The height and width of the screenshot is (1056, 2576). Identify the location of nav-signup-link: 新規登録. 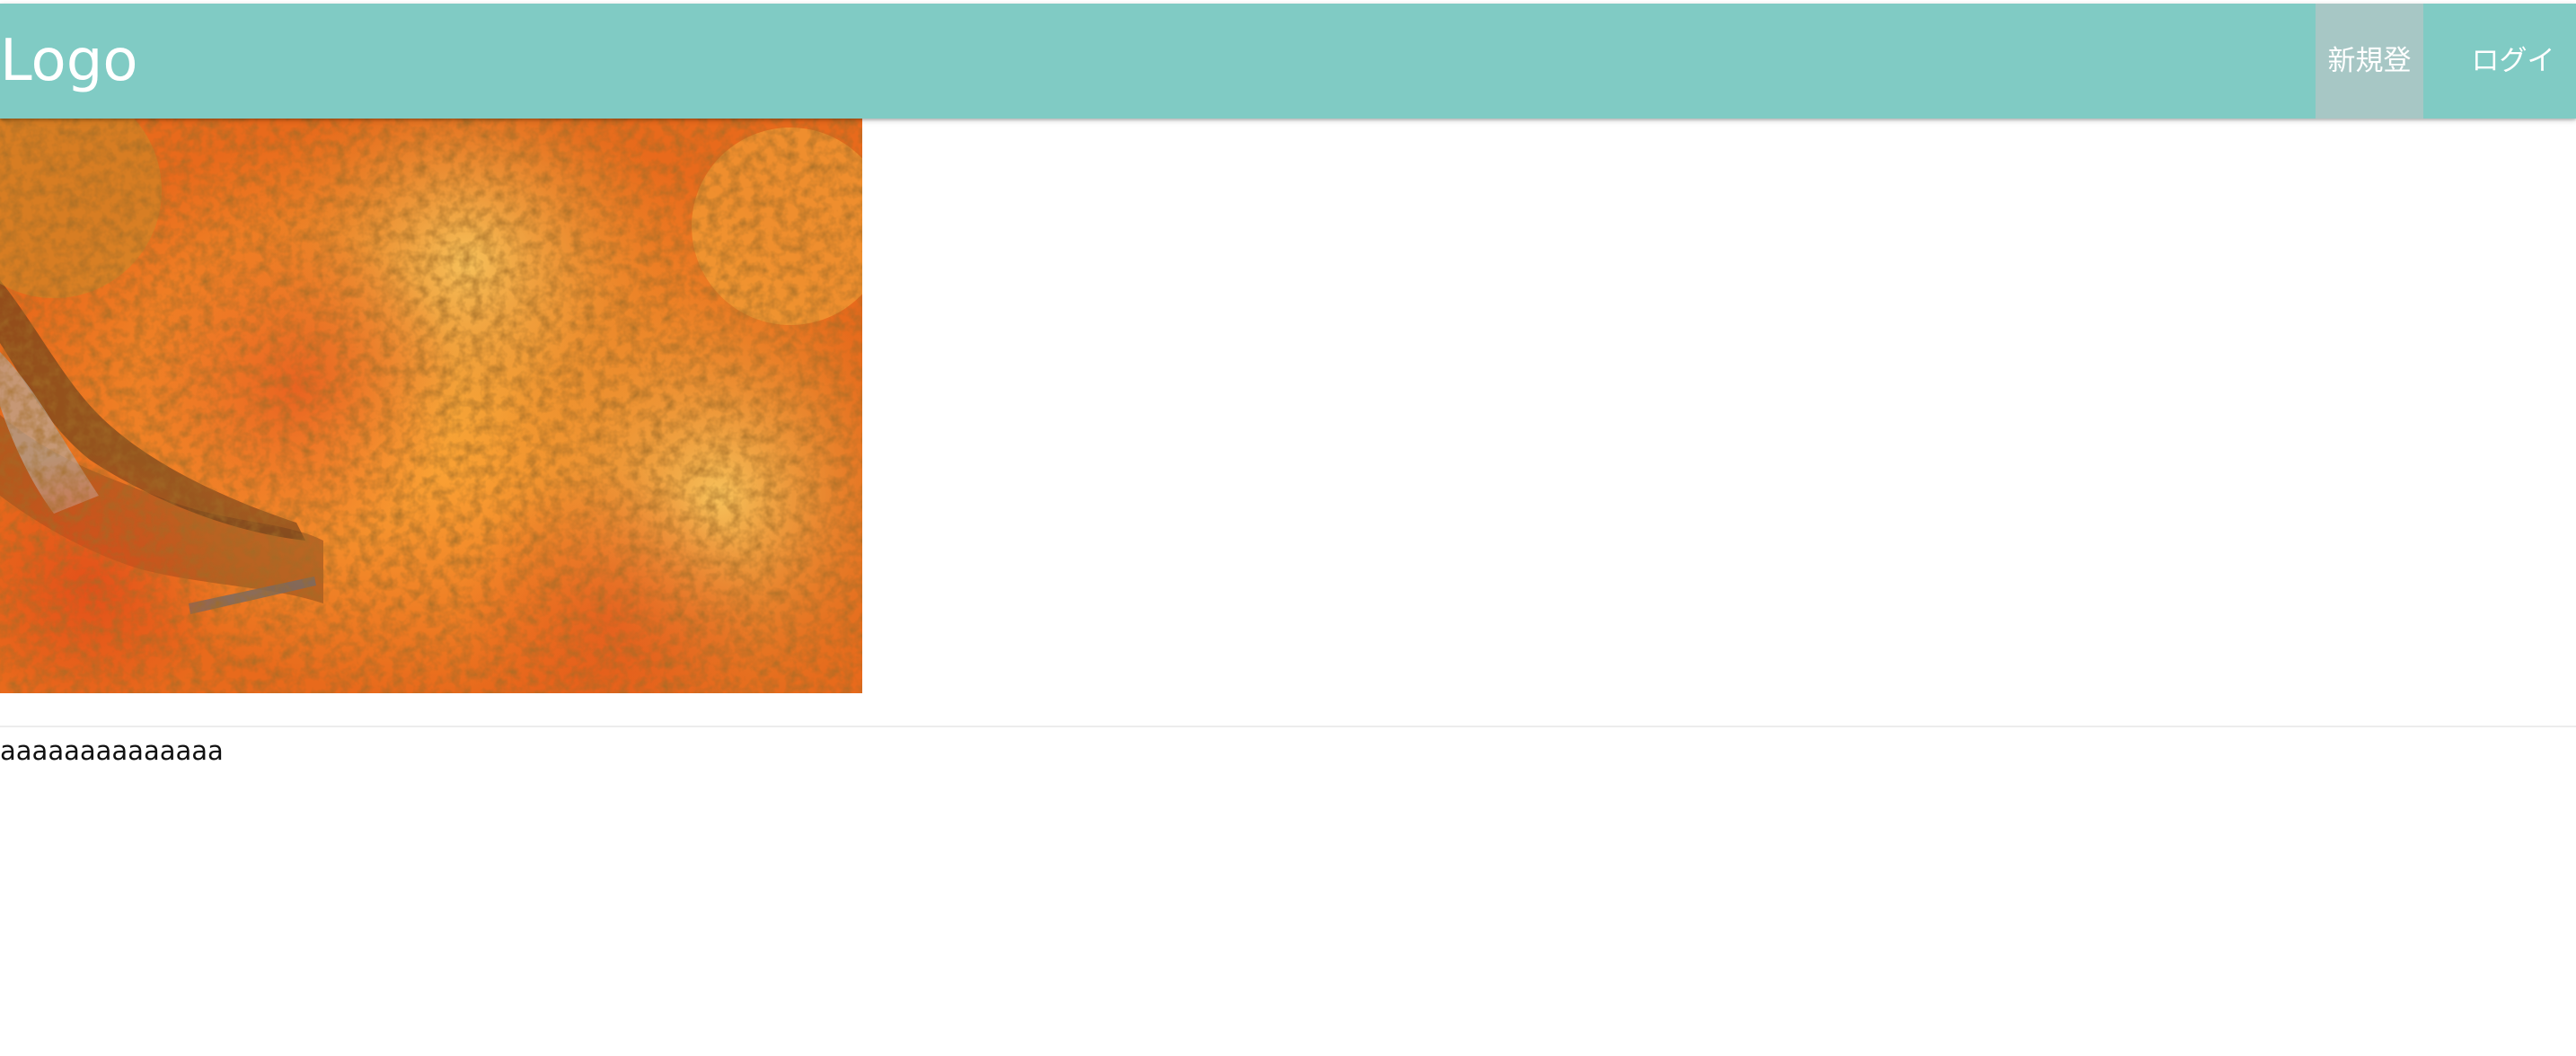
(2369, 98).